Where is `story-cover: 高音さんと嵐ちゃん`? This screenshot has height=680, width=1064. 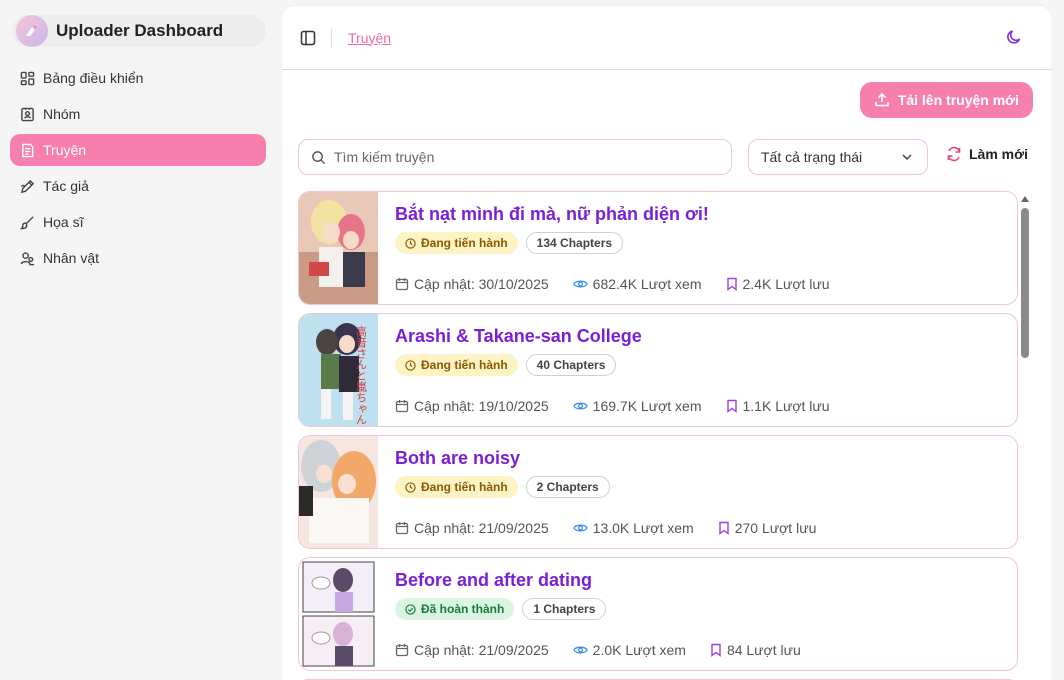 story-cover: 高音さんと嵐ちゃん is located at coordinates (338, 370).